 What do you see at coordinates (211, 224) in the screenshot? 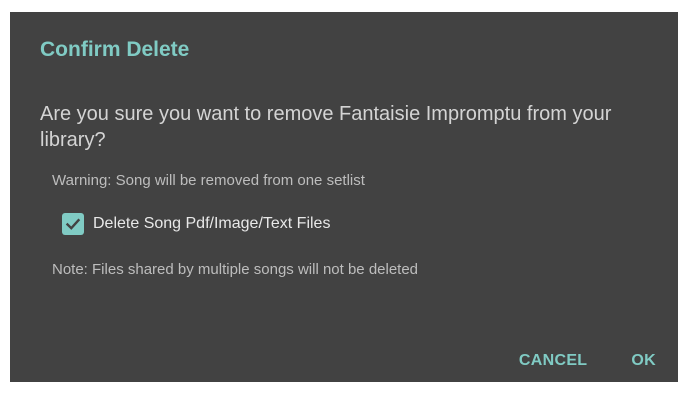
I see `delete-files-checkbox-label: Delete Song Pdf/Image/Text Files` at bounding box center [211, 224].